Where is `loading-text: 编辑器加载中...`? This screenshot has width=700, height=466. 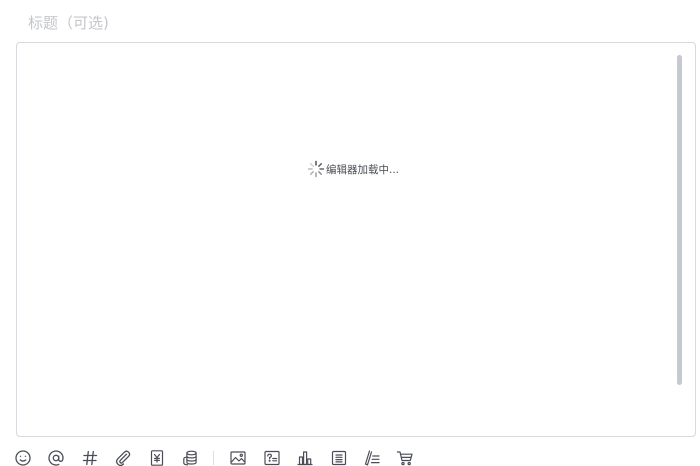 loading-text: 编辑器加载中... is located at coordinates (363, 169).